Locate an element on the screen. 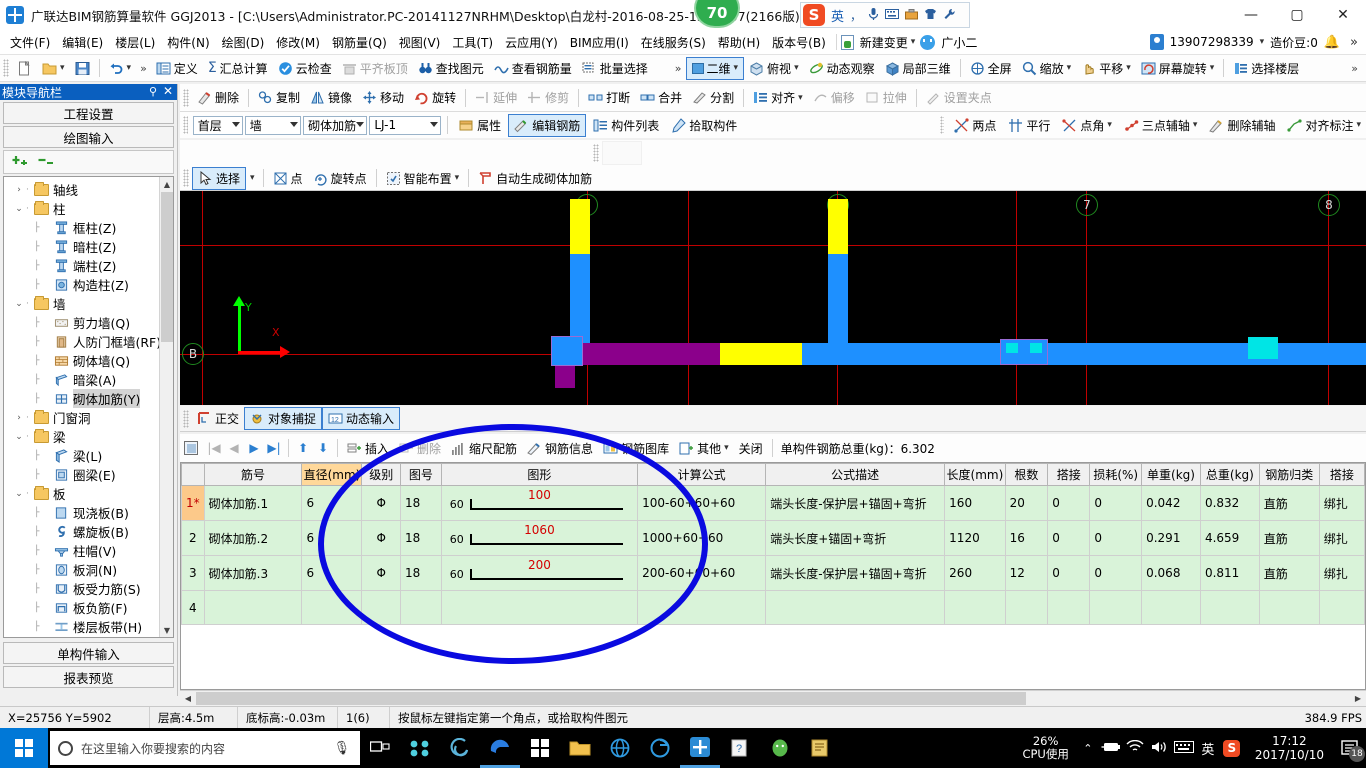 Image resolution: width=1366 pixels, height=768 pixels. keyboard-tray-icon is located at coordinates (1184, 748).